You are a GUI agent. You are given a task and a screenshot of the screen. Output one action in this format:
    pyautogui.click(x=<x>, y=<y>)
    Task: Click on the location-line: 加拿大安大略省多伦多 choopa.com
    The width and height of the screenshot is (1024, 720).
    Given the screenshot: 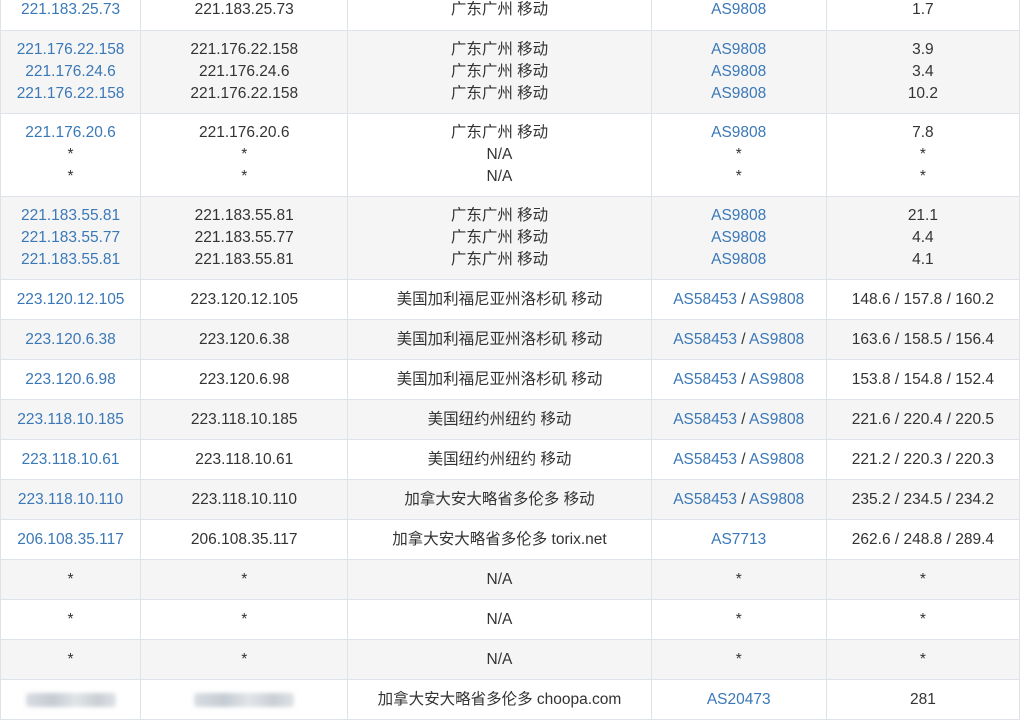 What is the action you would take?
    pyautogui.click(x=499, y=700)
    